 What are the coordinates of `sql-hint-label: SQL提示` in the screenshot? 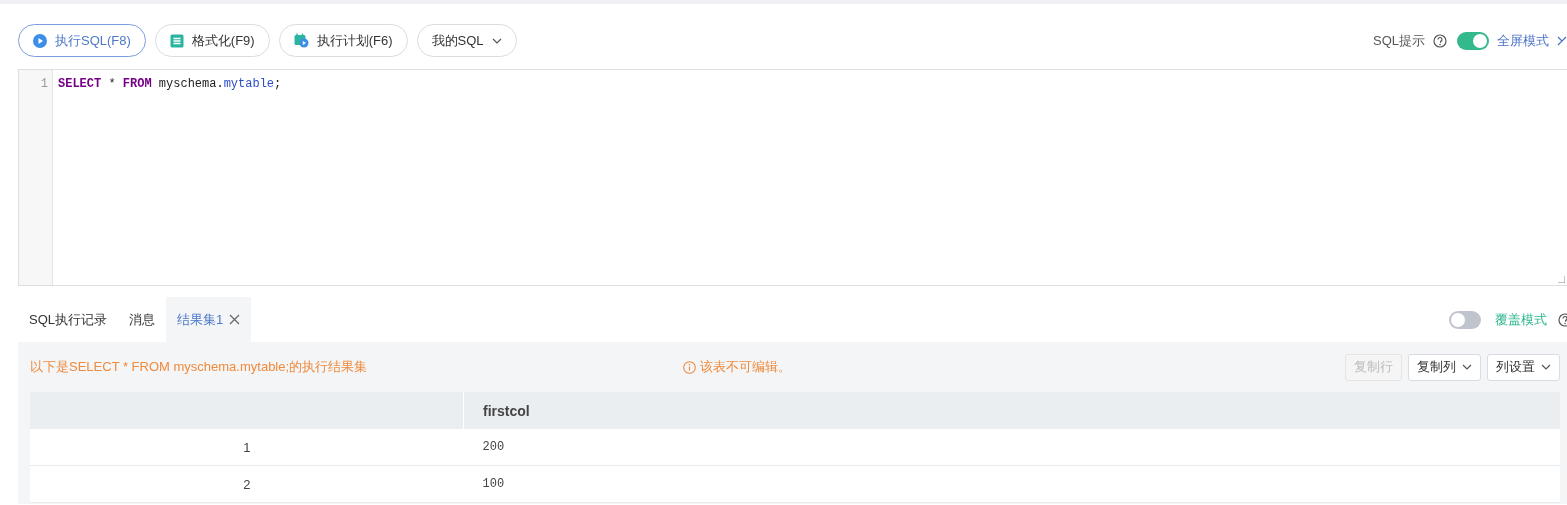 It's located at (1399, 40).